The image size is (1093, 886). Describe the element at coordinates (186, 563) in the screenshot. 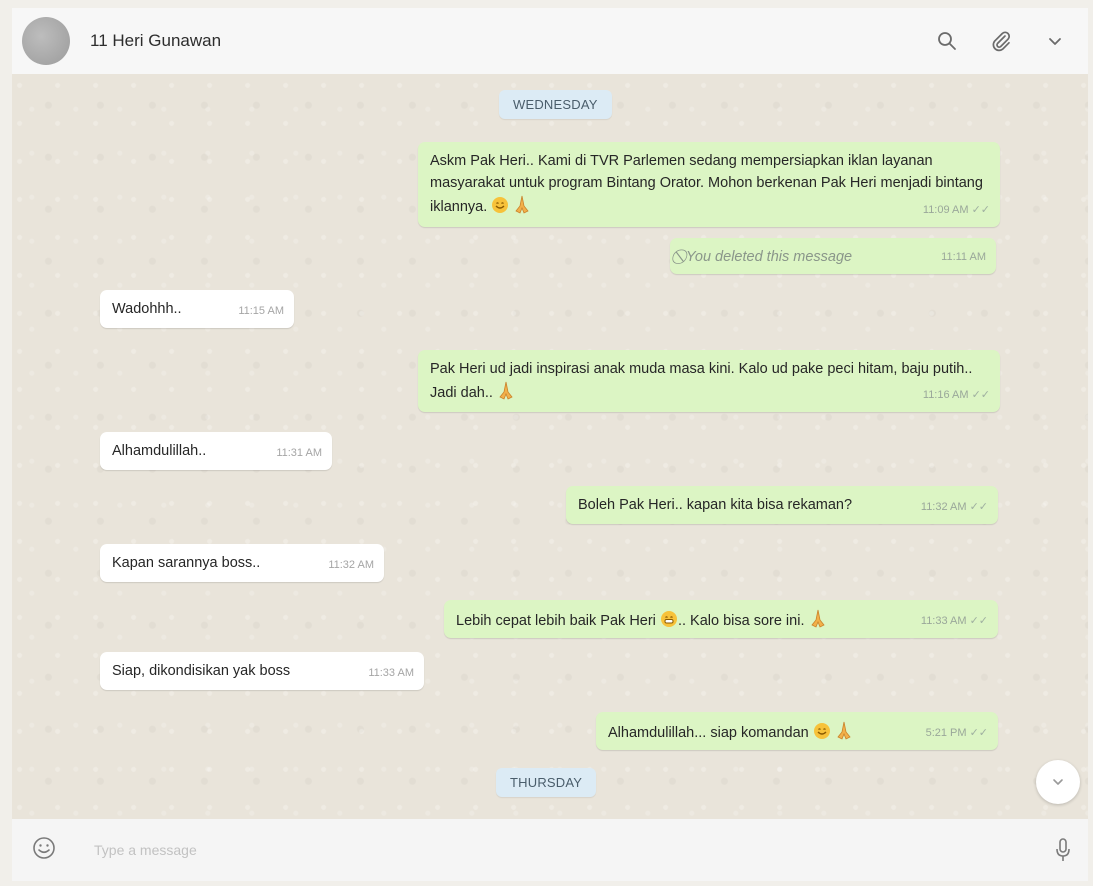

I see `message-text: Kapan sarannya boss..` at that location.